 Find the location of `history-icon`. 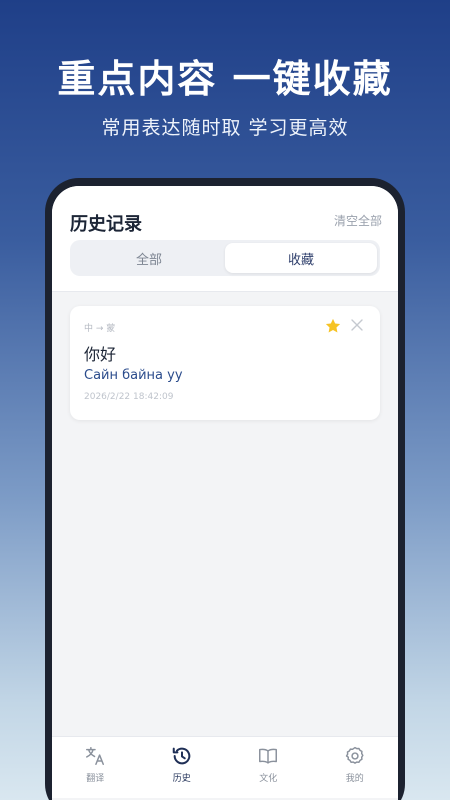

history-icon is located at coordinates (181, 756).